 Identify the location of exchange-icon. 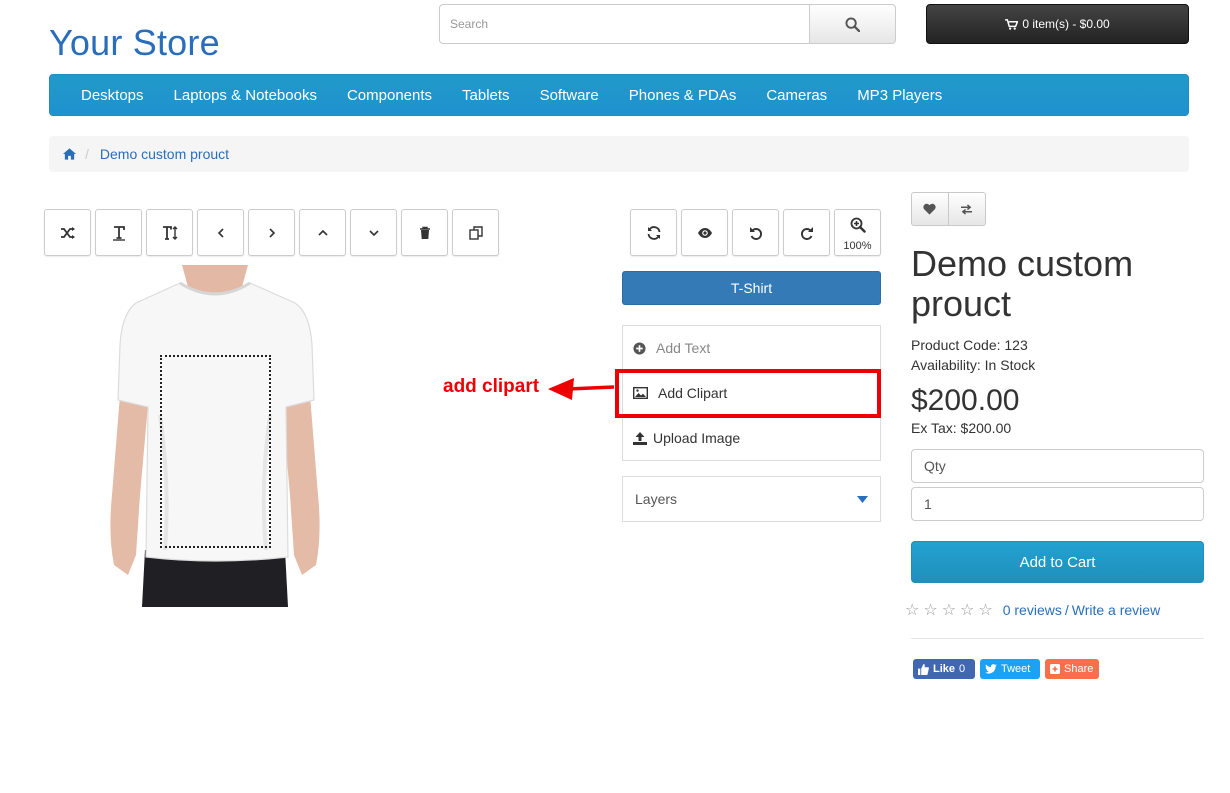
(967, 209).